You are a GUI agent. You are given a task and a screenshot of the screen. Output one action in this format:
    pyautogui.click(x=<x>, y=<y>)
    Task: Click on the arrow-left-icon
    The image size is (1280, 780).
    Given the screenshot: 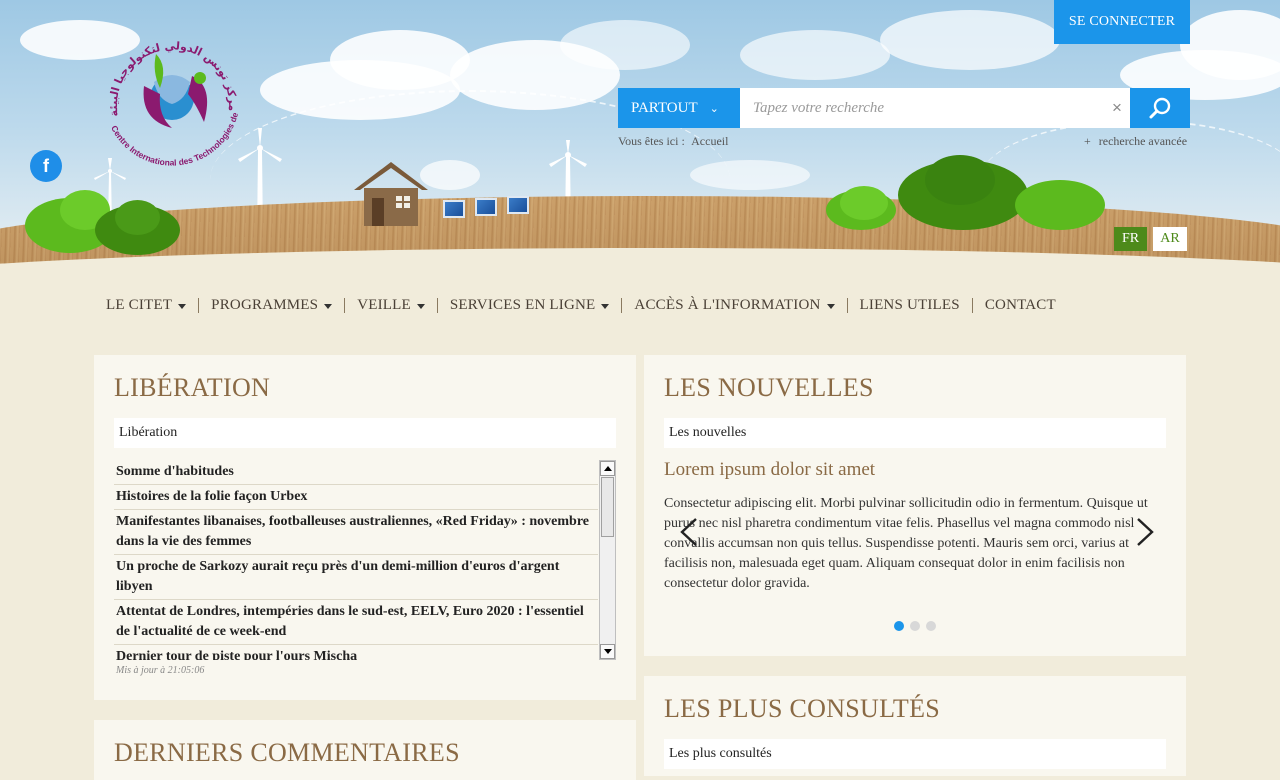 What is the action you would take?
    pyautogui.click(x=690, y=532)
    